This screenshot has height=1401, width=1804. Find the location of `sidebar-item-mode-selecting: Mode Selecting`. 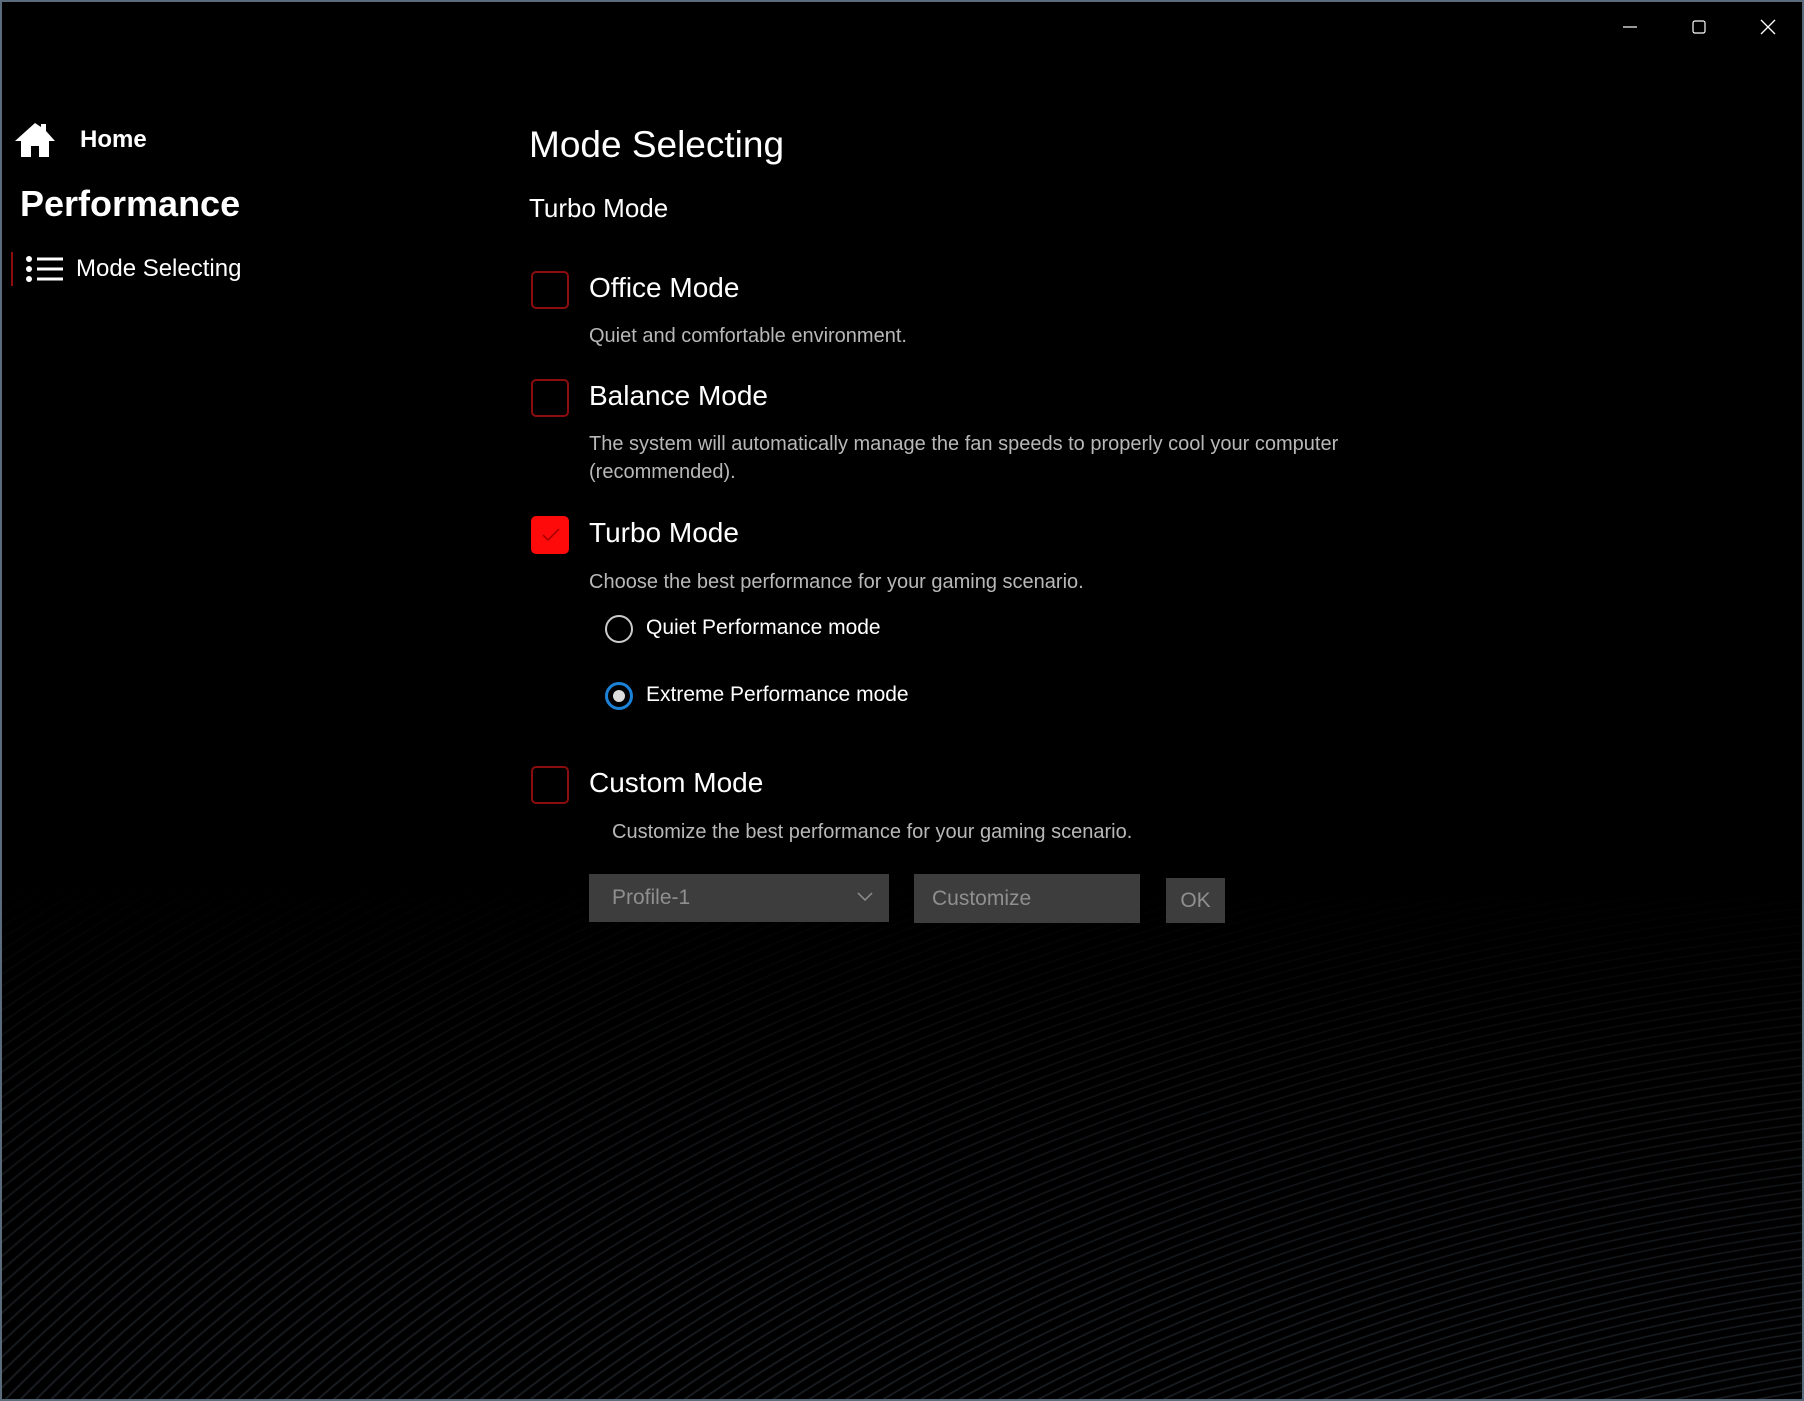

sidebar-item-mode-selecting: Mode Selecting is located at coordinates (180, 269).